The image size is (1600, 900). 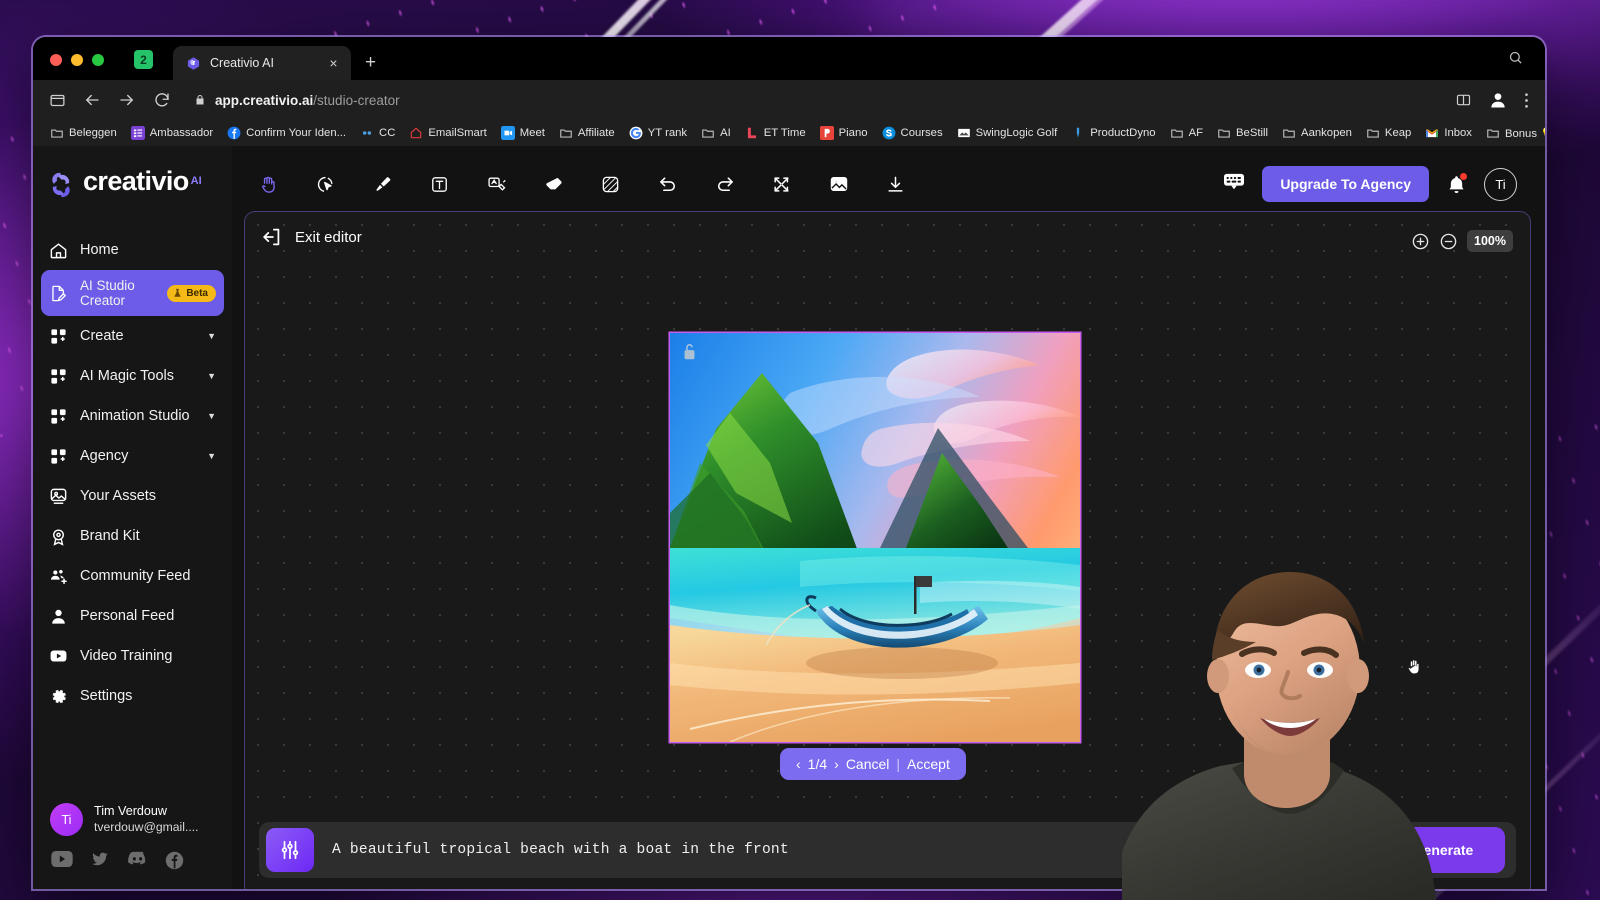 I want to click on sidebar-item-animation-studio: Animation Studio ▼, so click(x=132, y=416).